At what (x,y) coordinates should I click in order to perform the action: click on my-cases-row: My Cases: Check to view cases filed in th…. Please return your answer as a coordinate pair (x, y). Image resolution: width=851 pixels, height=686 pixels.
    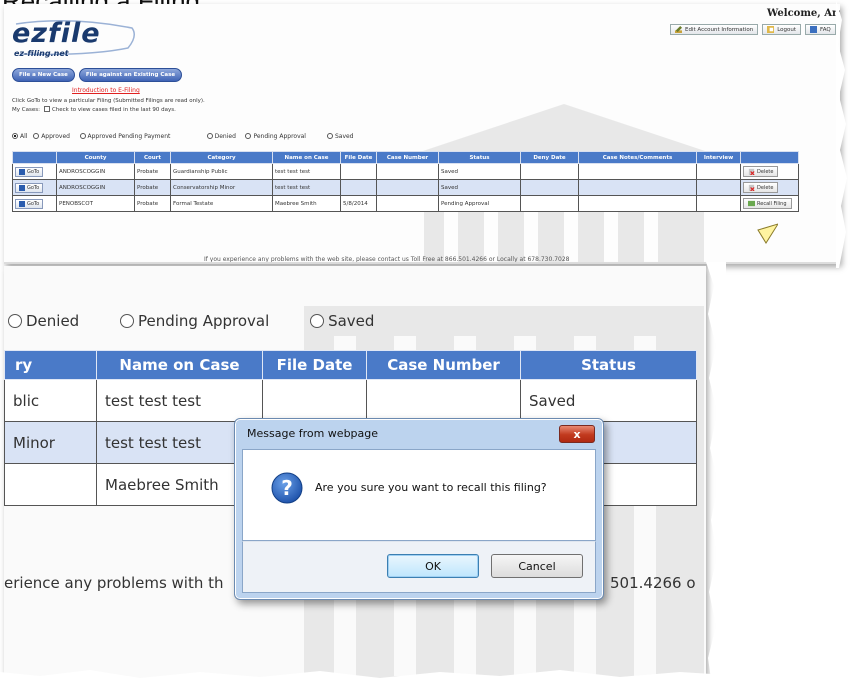
    Looking at the image, I should click on (94, 109).